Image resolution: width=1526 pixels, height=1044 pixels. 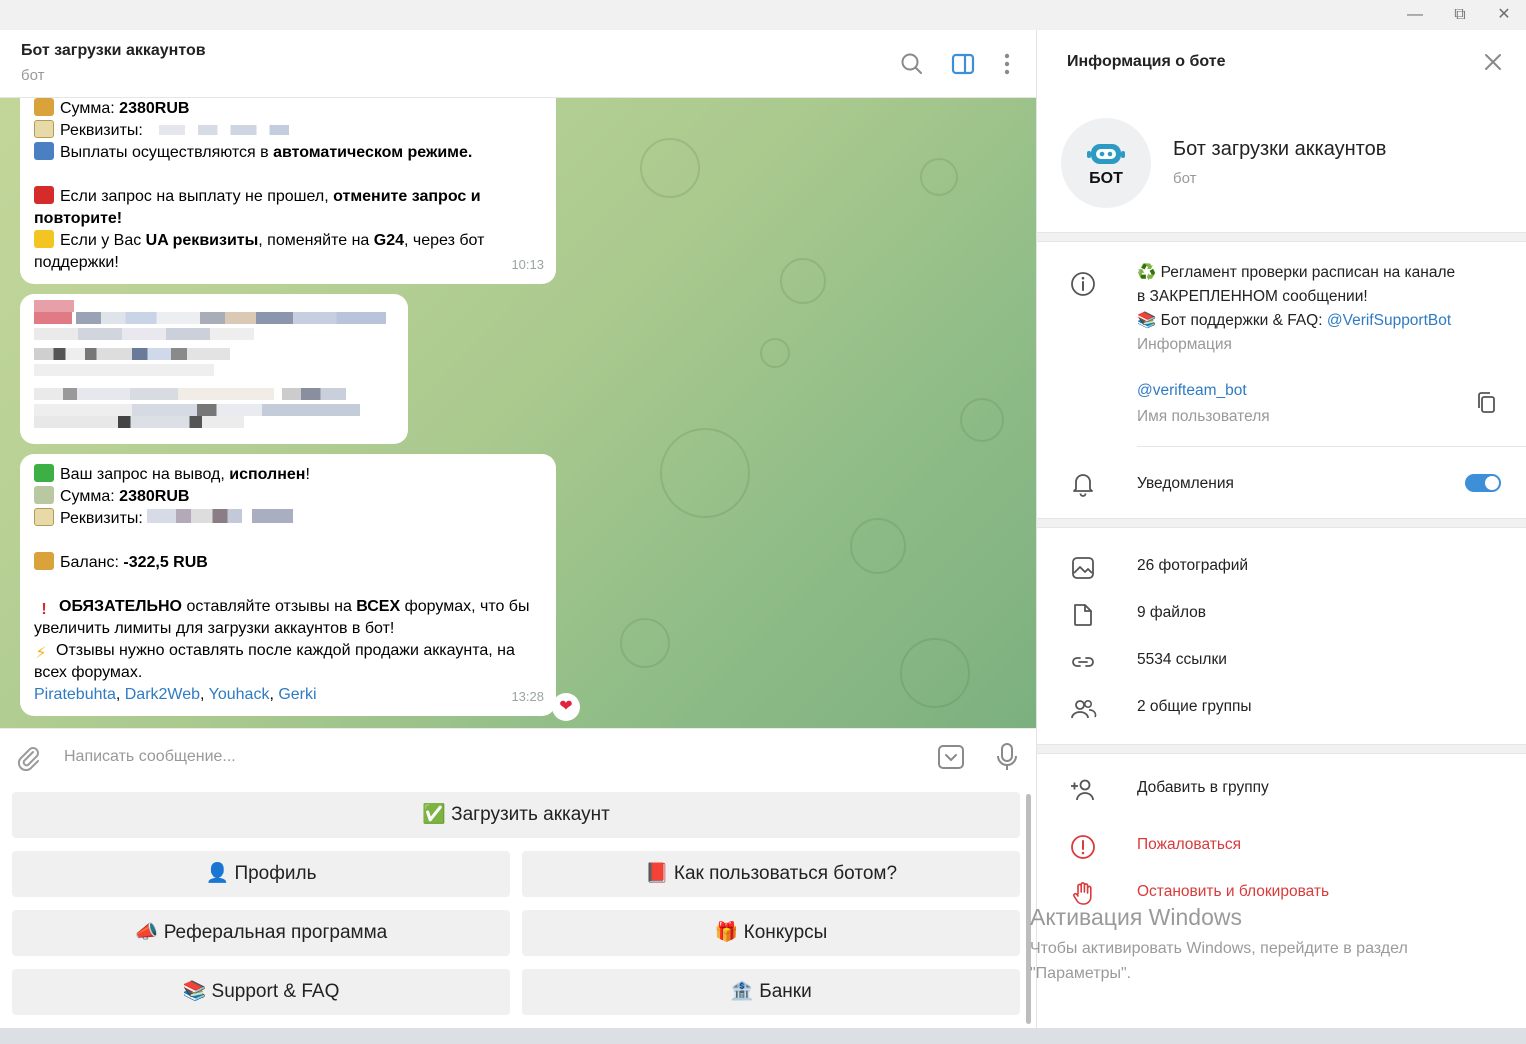 What do you see at coordinates (1389, 320) in the screenshot?
I see `support-bot-link: @VerifSupportBot` at bounding box center [1389, 320].